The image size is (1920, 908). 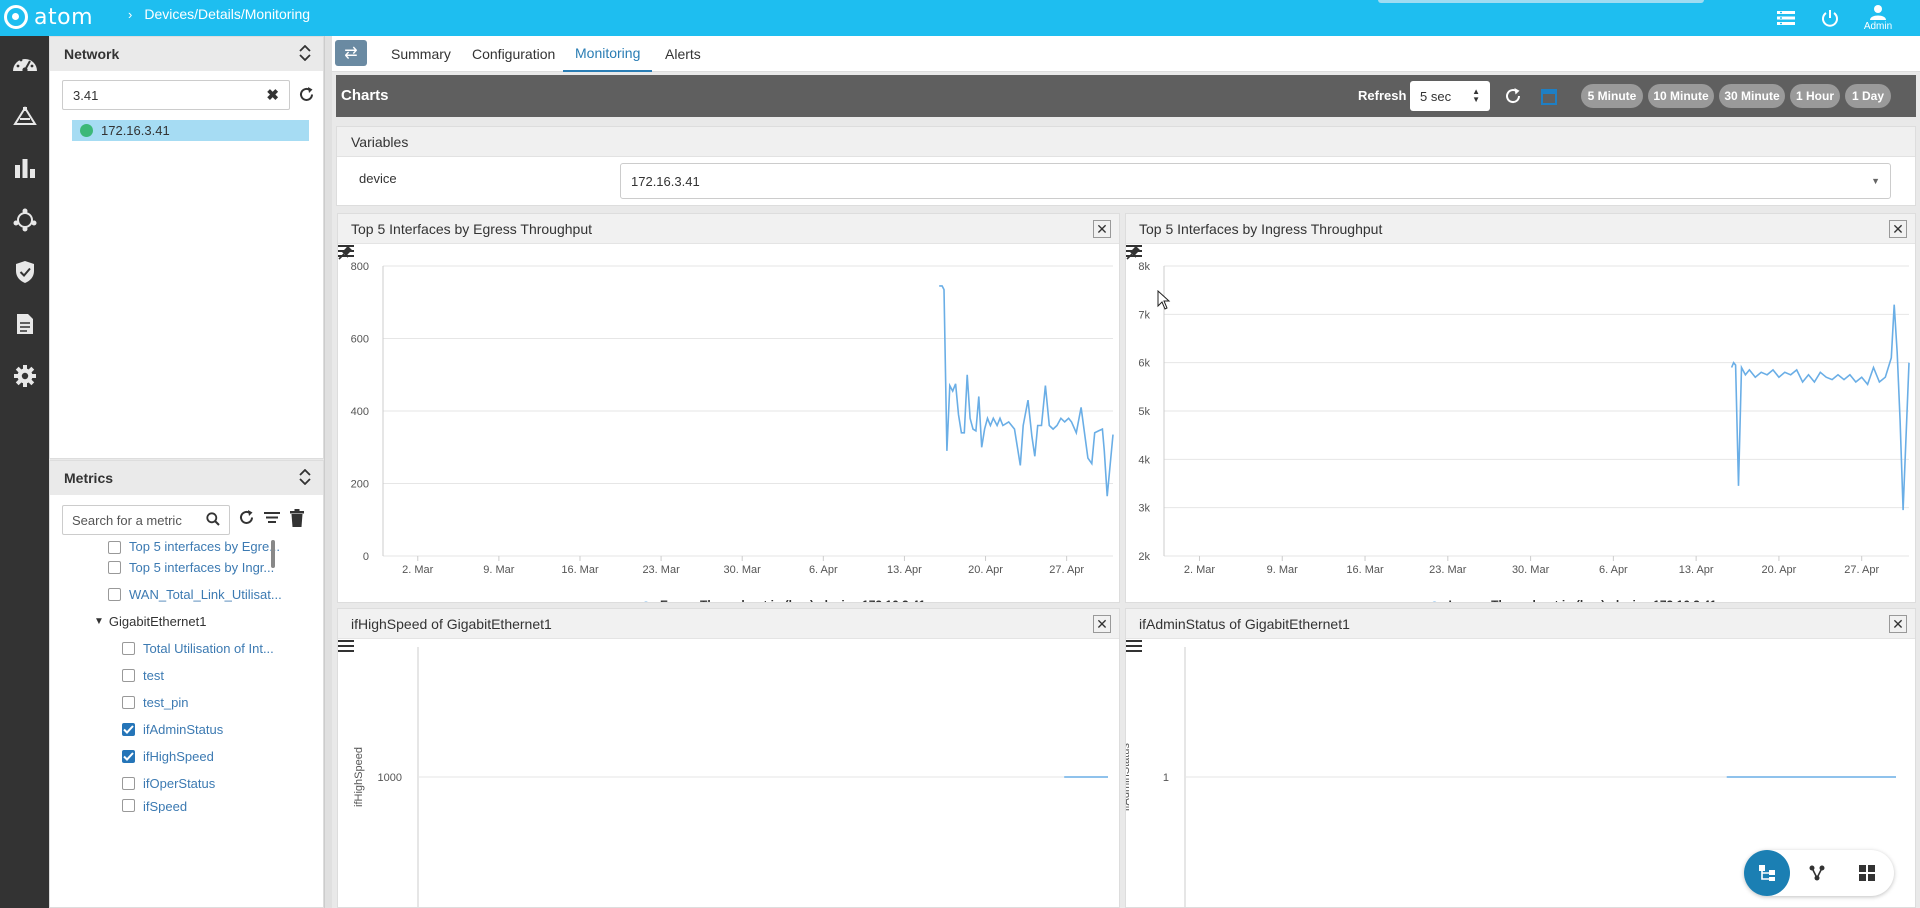 I want to click on tab-configuration: Configuration, so click(x=513, y=54).